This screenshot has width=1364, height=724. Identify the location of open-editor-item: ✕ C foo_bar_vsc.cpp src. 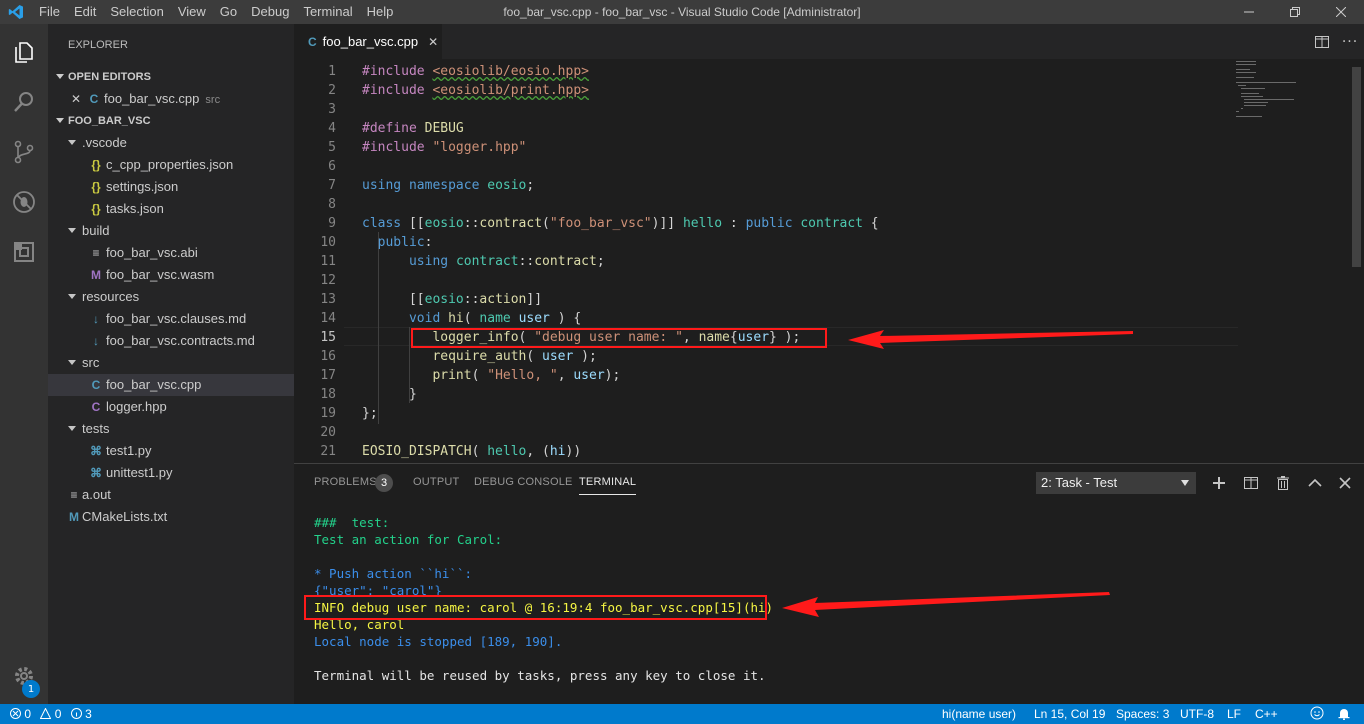
(171, 99).